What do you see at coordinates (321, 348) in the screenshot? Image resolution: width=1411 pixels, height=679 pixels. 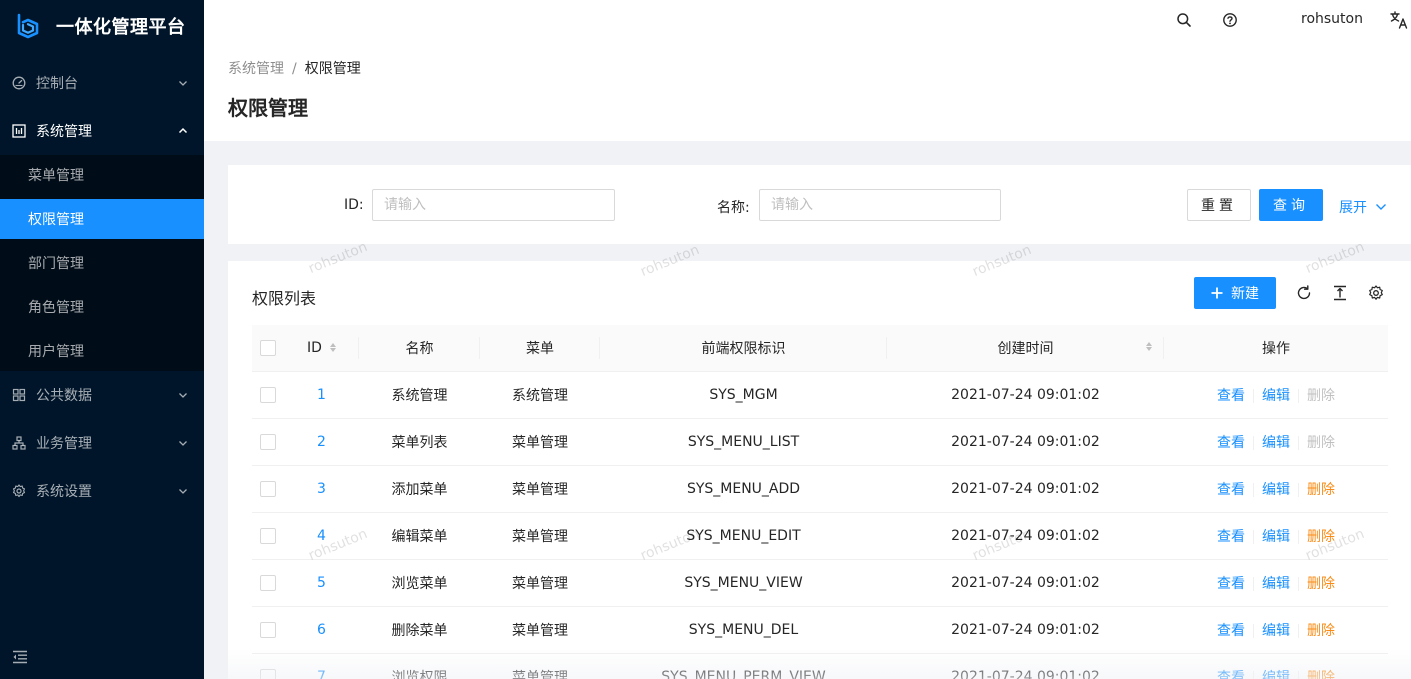 I see `column-header-id: ID` at bounding box center [321, 348].